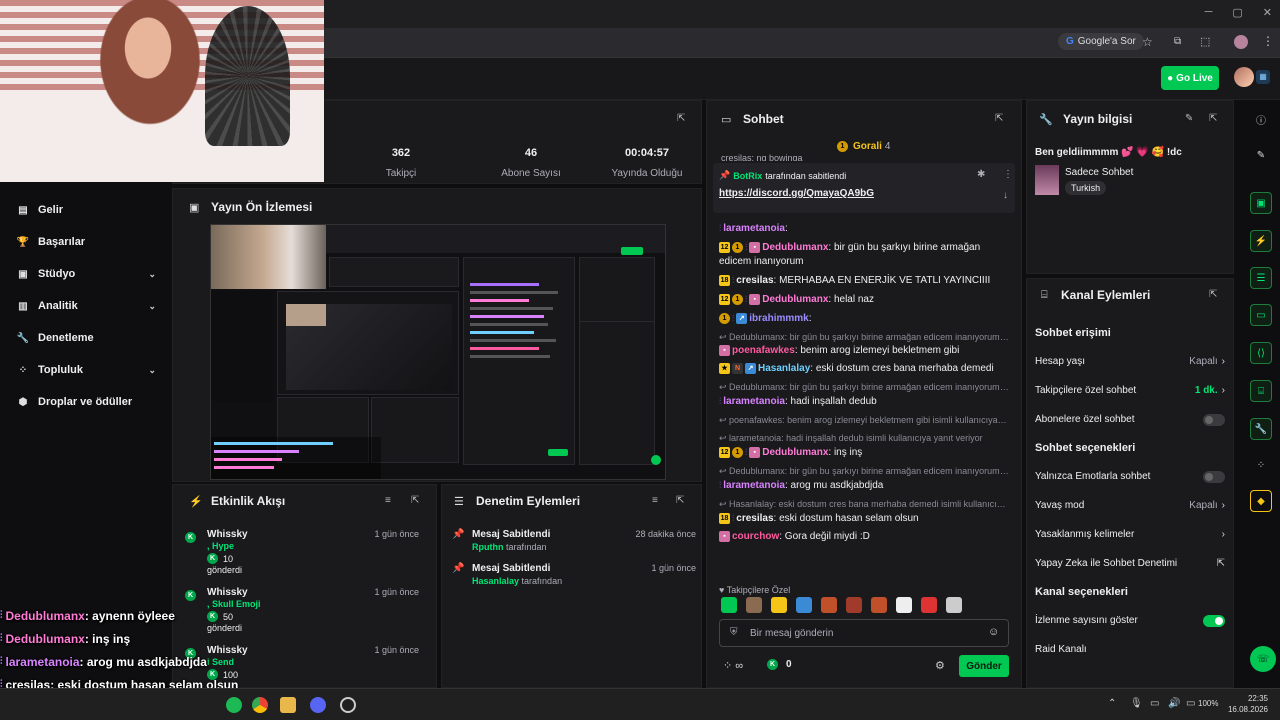 This screenshot has height=720, width=1280. What do you see at coordinates (438, 352) in the screenshot?
I see `stream-preview-image` at bounding box center [438, 352].